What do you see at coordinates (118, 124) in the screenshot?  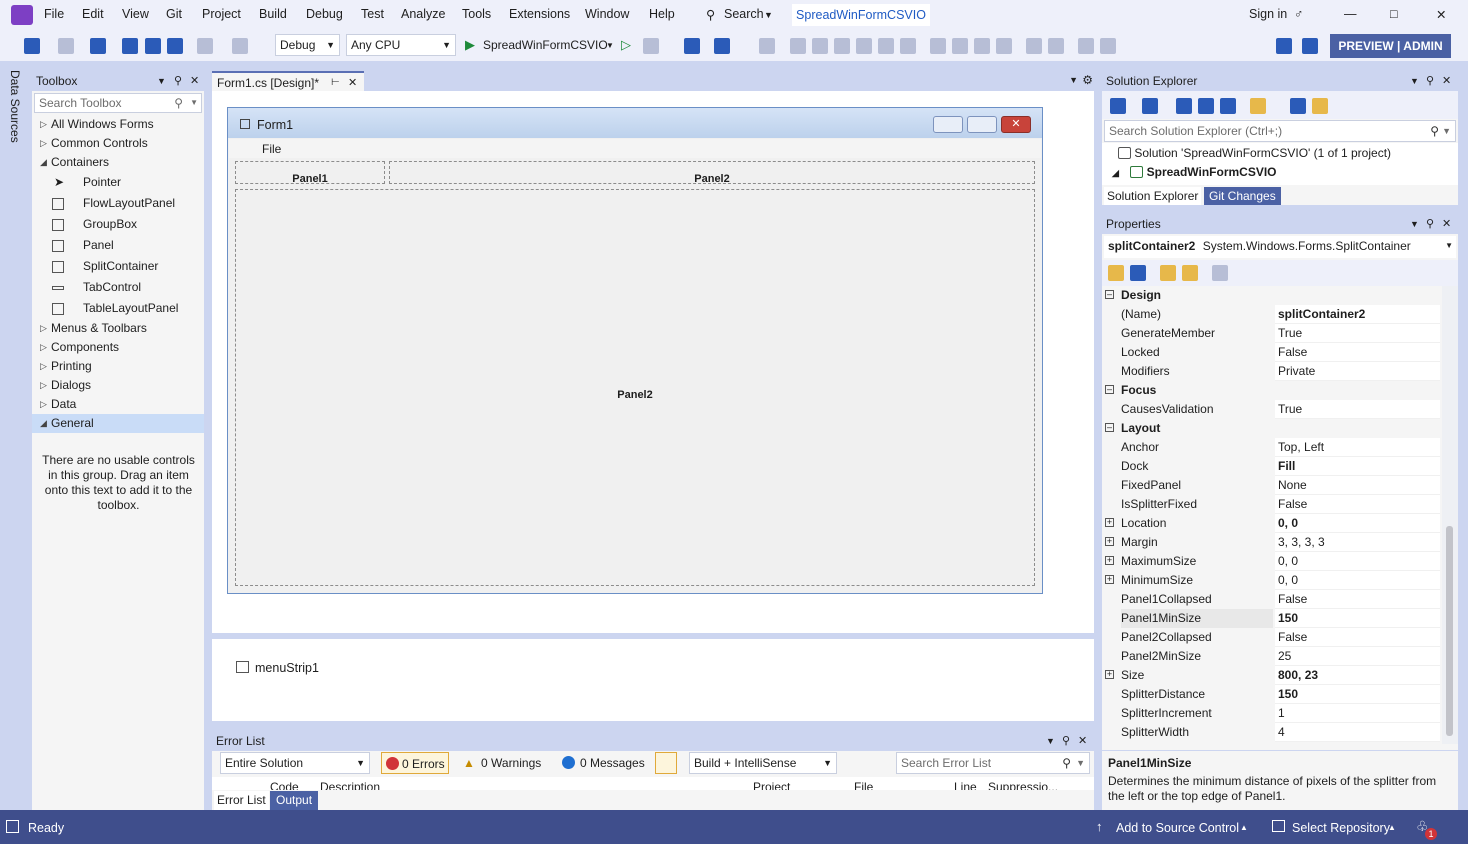 I see `toolbox-group-all-windows-forms: ▷ All Windows Forms` at bounding box center [118, 124].